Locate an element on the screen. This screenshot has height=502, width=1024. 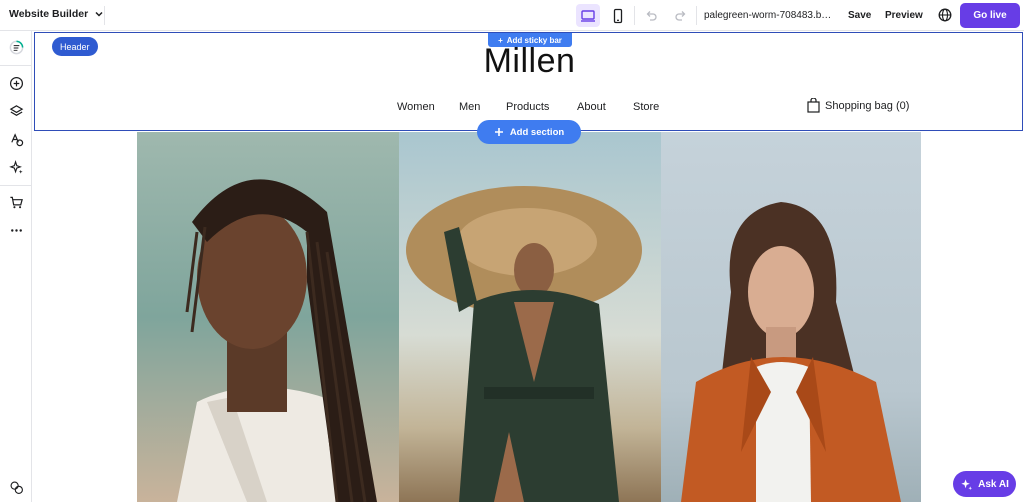
undo-icon is located at coordinates (651, 16).